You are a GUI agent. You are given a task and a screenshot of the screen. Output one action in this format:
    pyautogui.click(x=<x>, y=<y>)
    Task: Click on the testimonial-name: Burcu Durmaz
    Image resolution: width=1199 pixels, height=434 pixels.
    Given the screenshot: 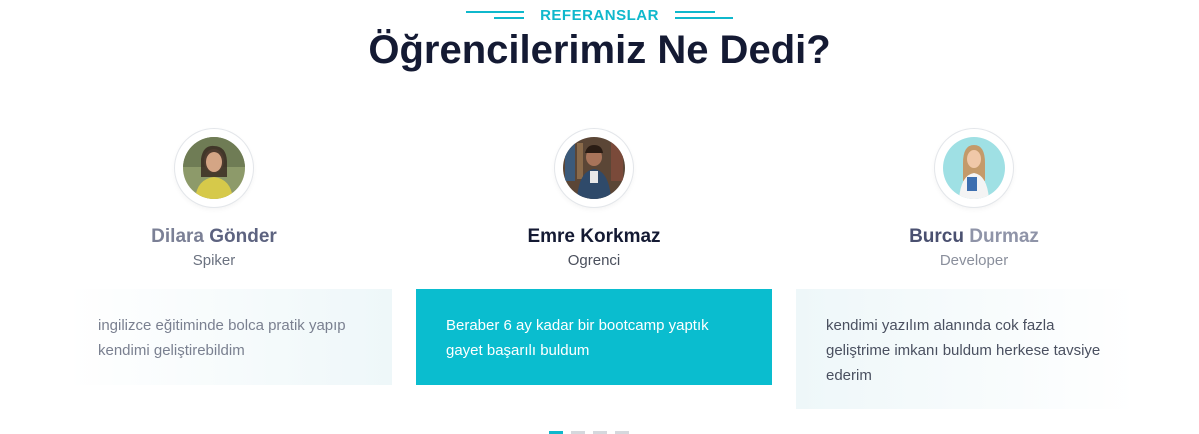 What is the action you would take?
    pyautogui.click(x=974, y=236)
    